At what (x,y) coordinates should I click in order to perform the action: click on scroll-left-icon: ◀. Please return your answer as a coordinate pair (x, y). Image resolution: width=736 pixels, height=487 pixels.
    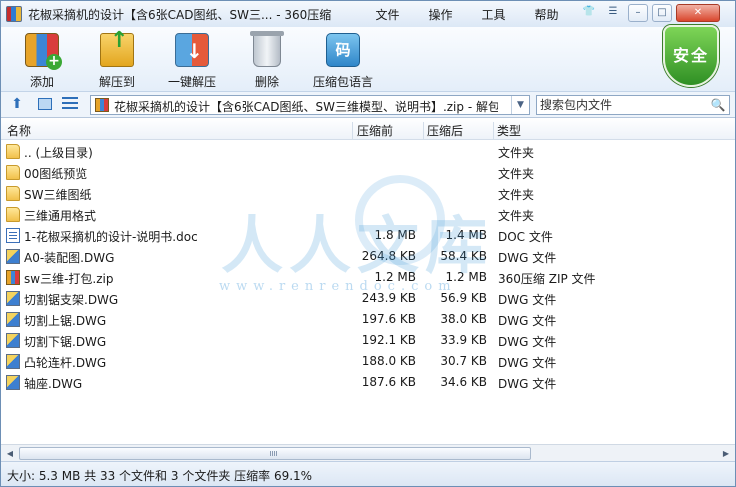
    Looking at the image, I should click on (10, 453).